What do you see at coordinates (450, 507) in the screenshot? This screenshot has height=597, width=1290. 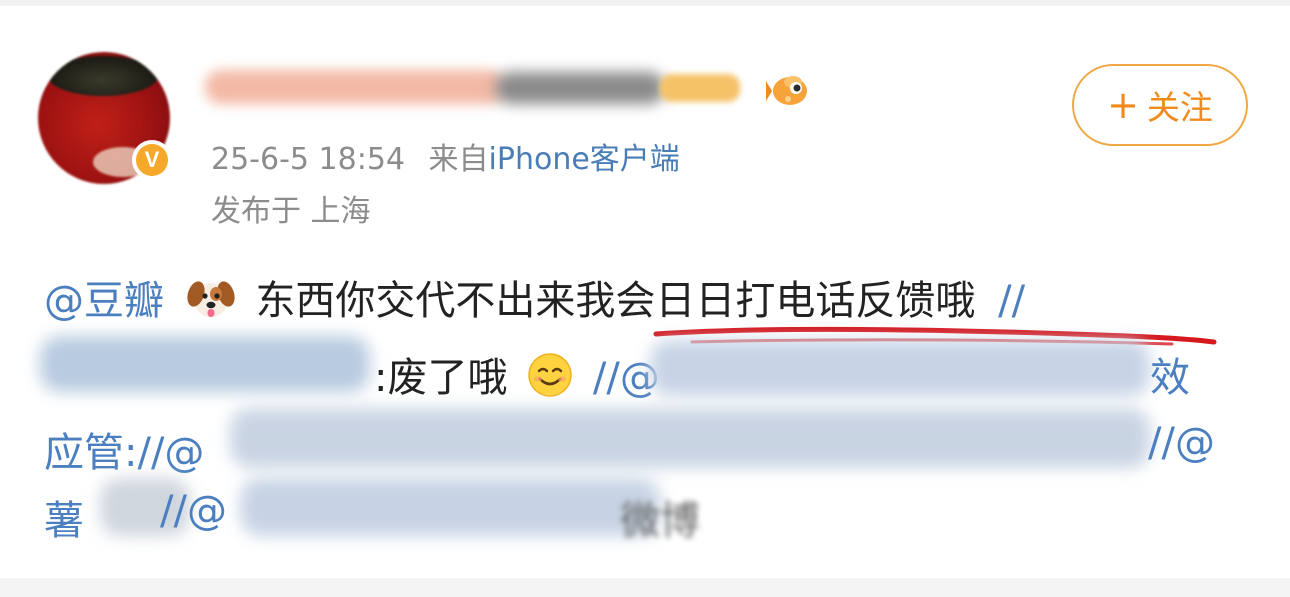 I see `blurred-mention-4b` at bounding box center [450, 507].